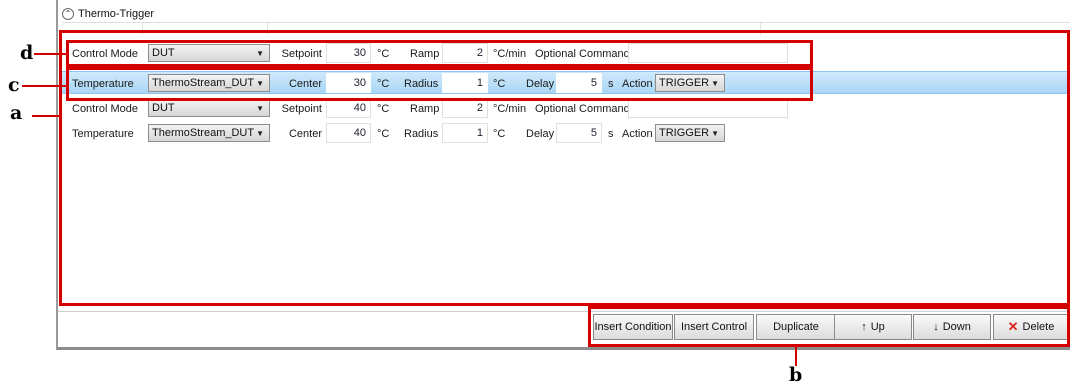  I want to click on highlight-box-b, so click(829, 326).